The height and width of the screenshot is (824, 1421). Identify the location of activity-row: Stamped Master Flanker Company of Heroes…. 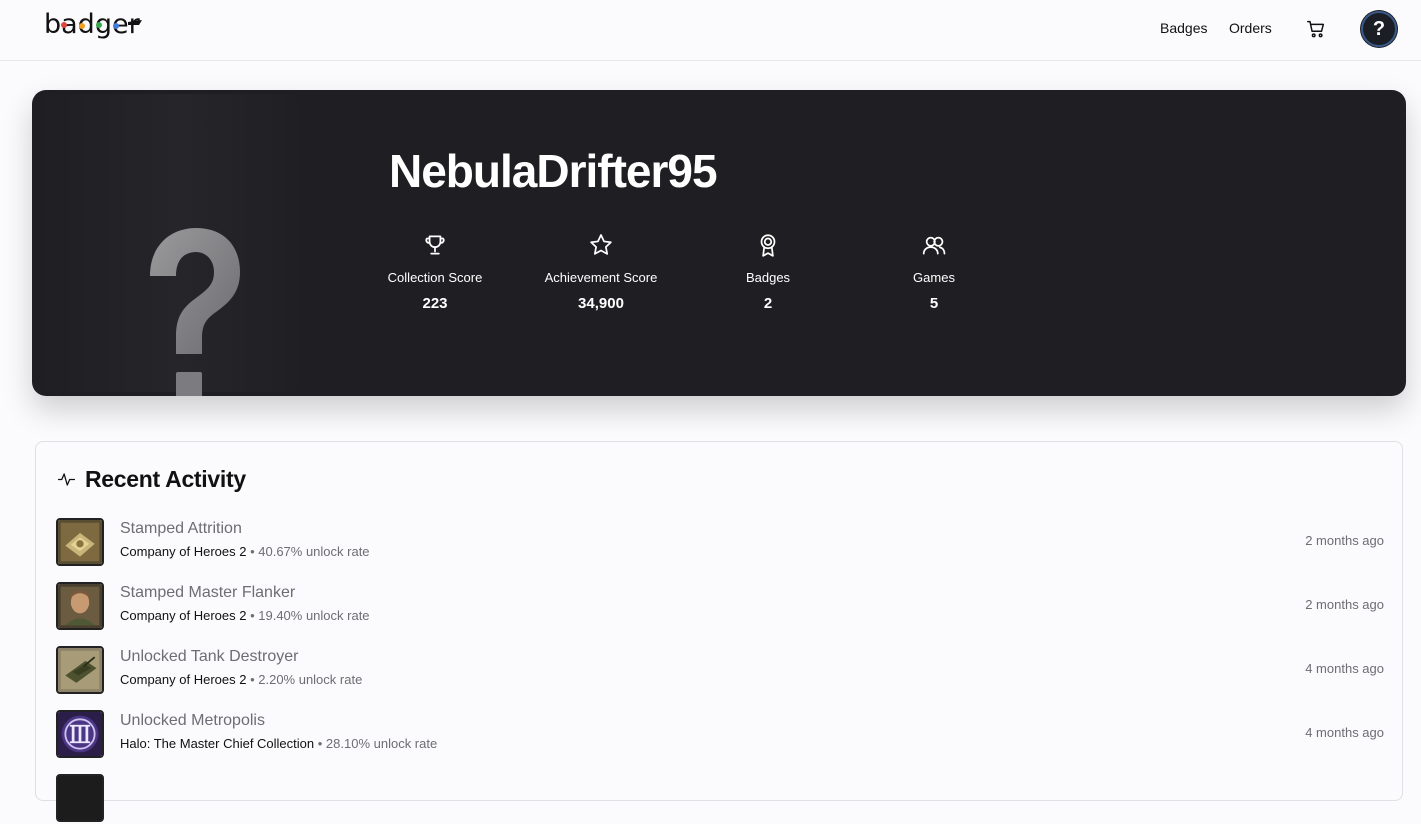
(720, 607).